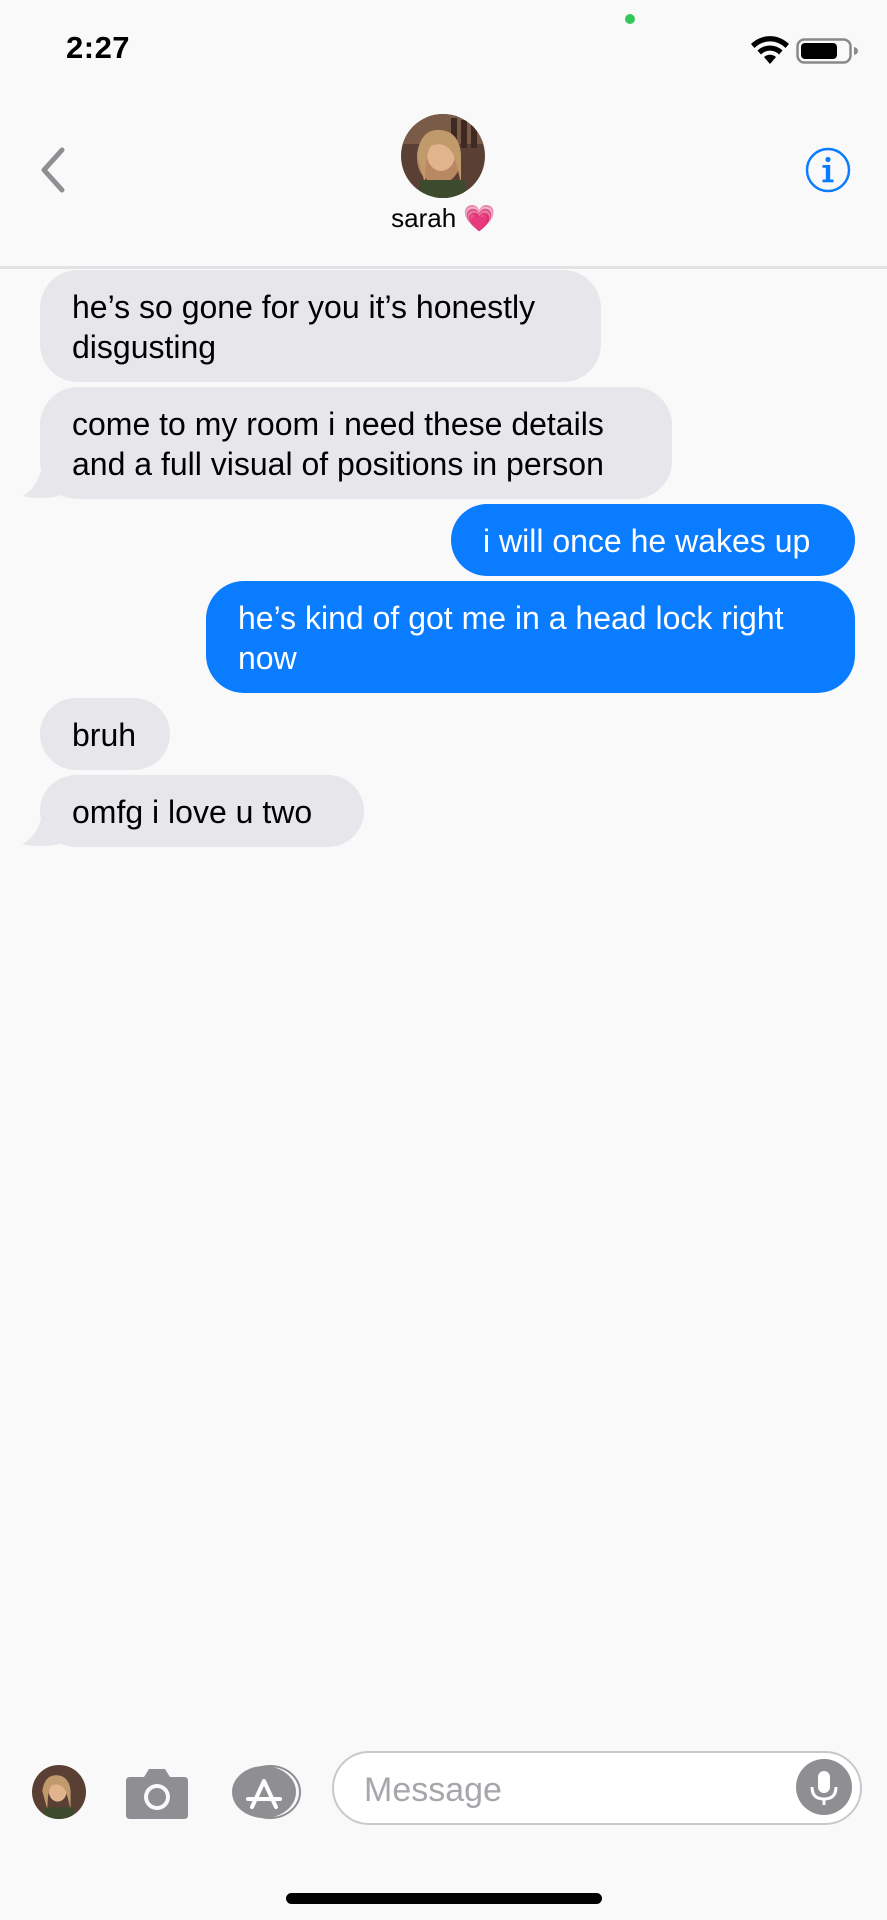  I want to click on message-text-line: bruh, so click(104, 735).